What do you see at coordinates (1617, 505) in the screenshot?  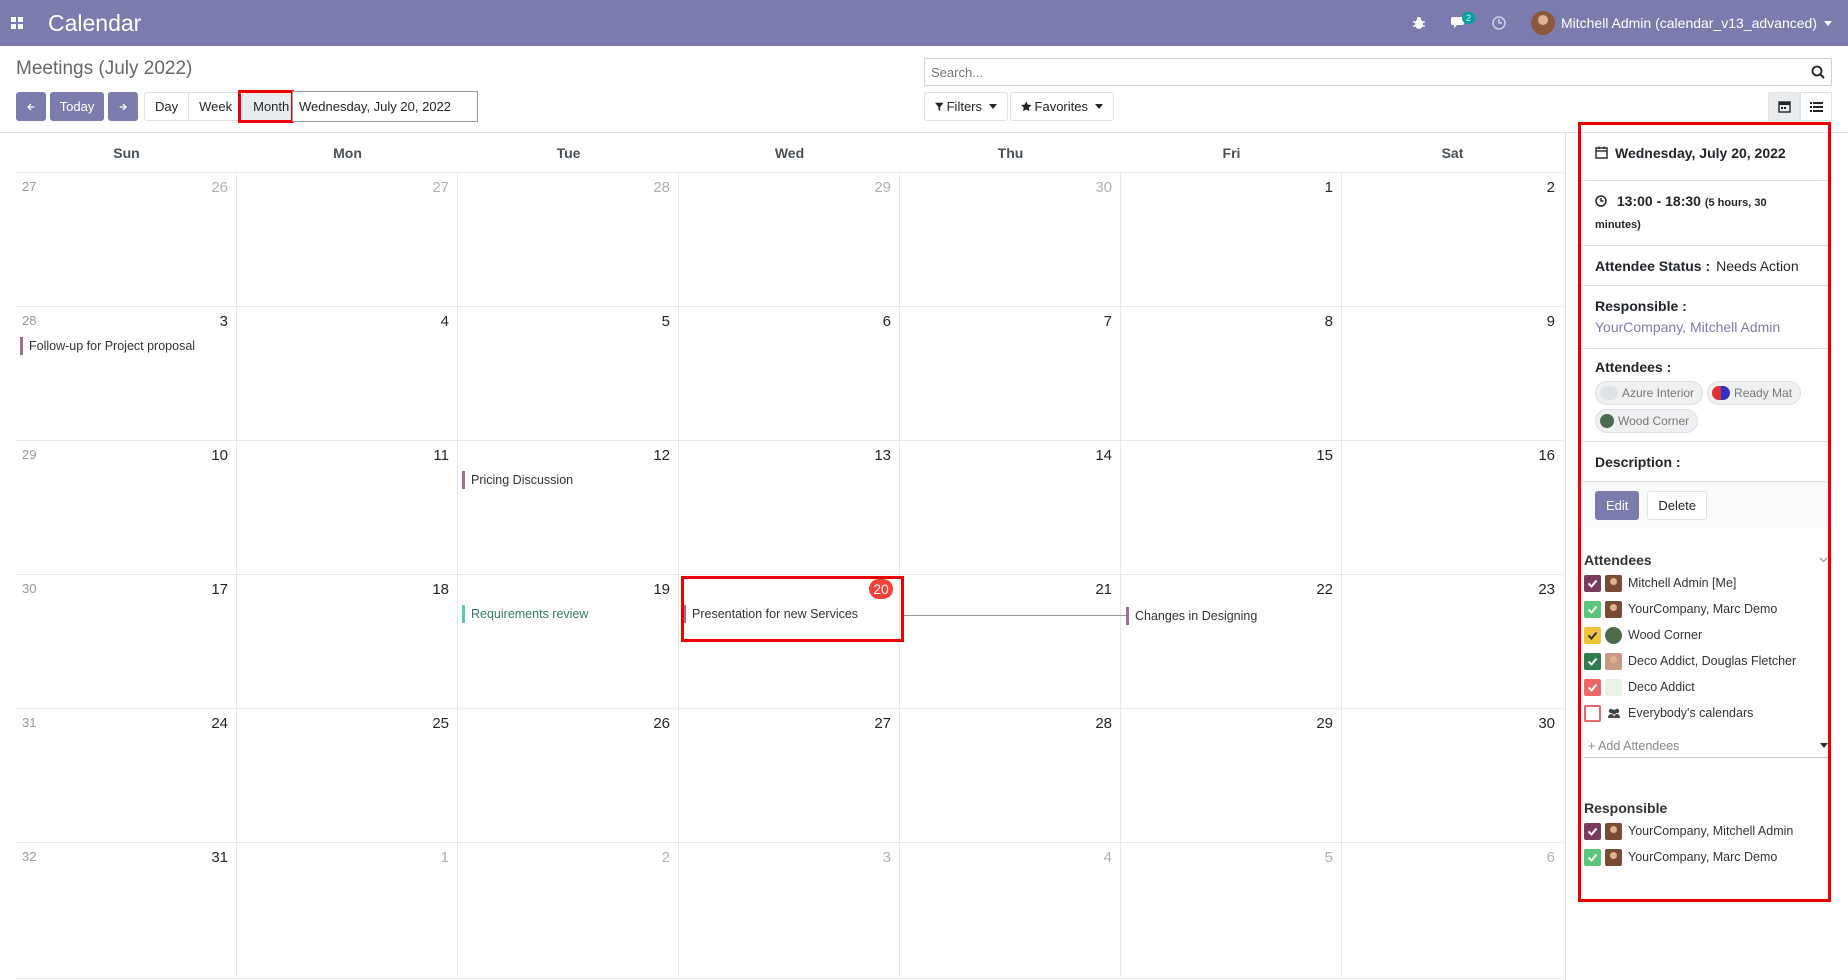 I see `edit-button: Edit` at bounding box center [1617, 505].